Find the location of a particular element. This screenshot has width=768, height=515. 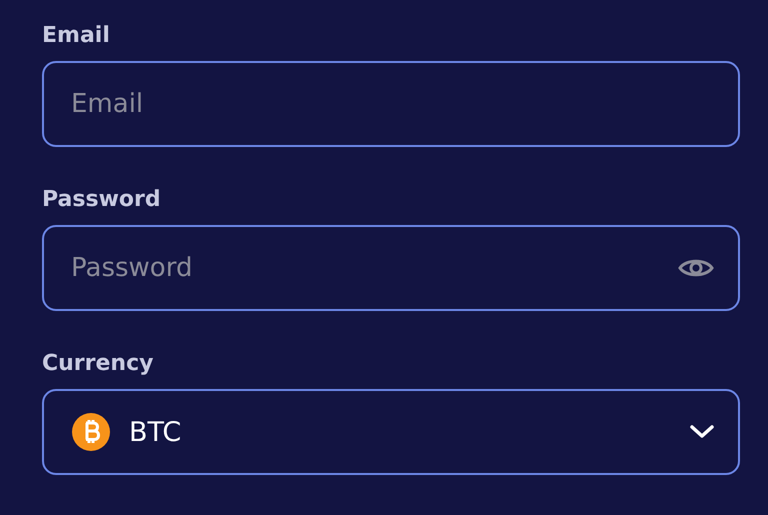

field-label: Currency is located at coordinates (98, 364).